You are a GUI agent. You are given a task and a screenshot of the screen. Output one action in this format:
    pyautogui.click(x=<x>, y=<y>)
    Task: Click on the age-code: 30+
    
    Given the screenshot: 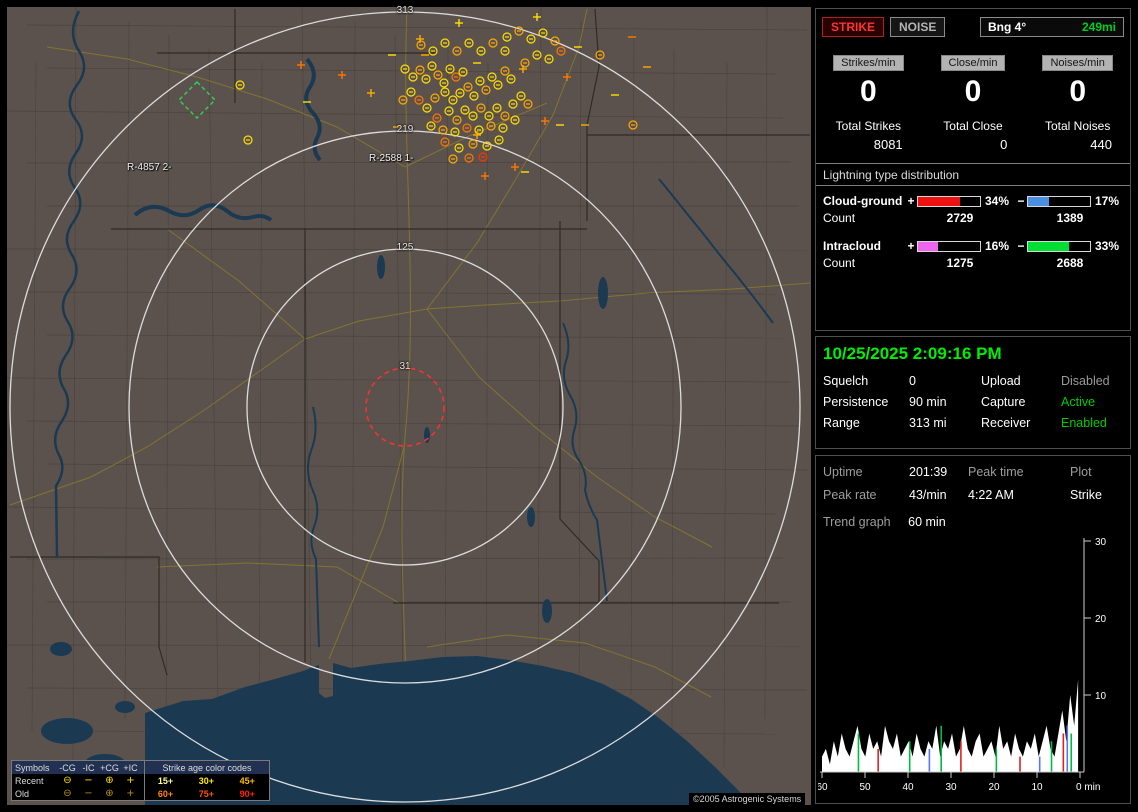 What is the action you would take?
    pyautogui.click(x=206, y=780)
    